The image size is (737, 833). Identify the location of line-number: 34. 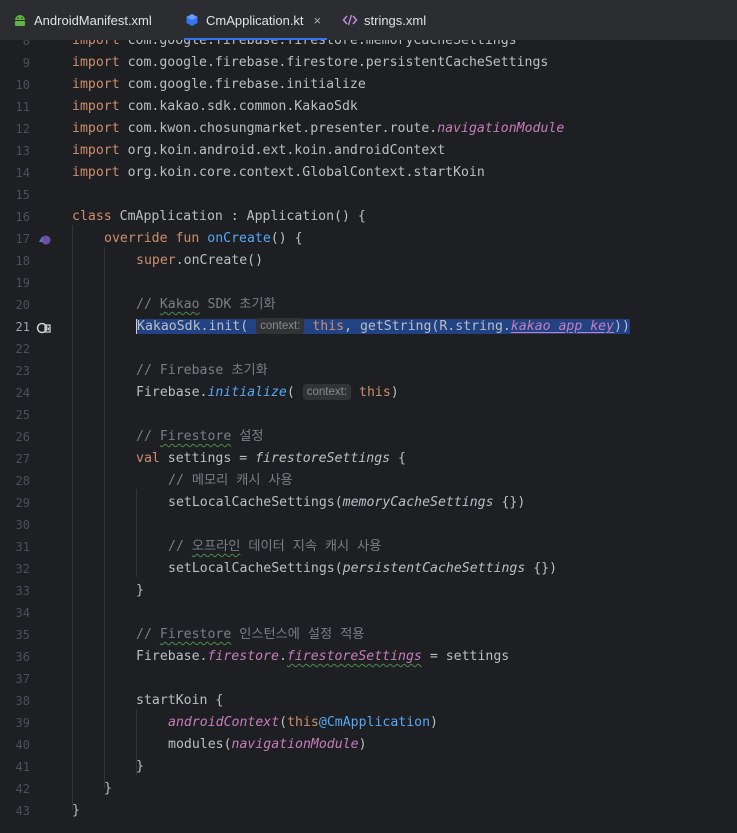
(22, 613).